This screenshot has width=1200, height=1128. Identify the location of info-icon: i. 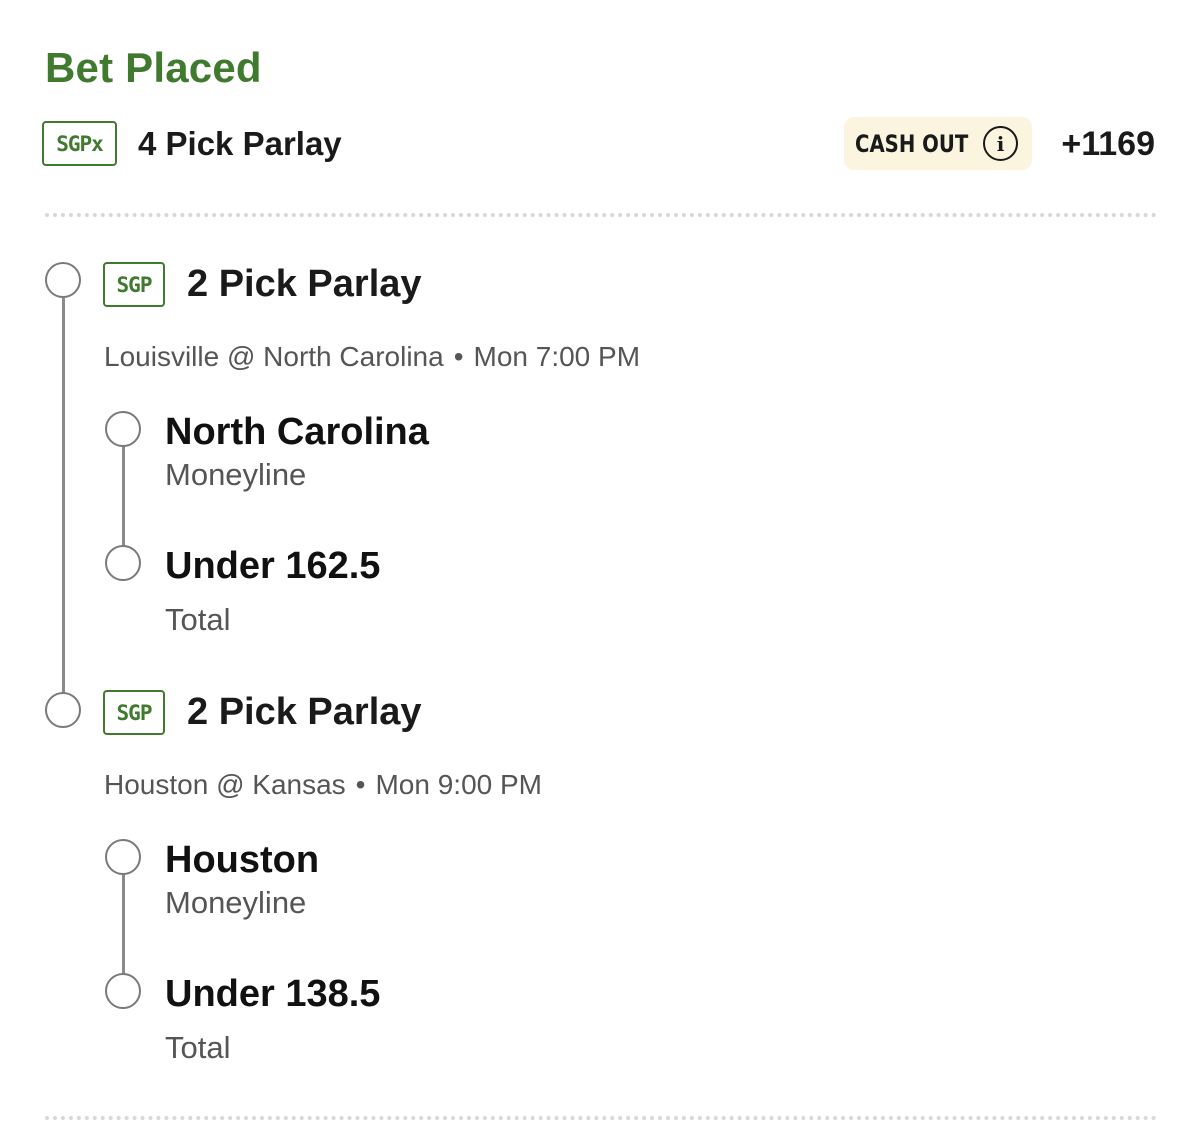
(1000, 143).